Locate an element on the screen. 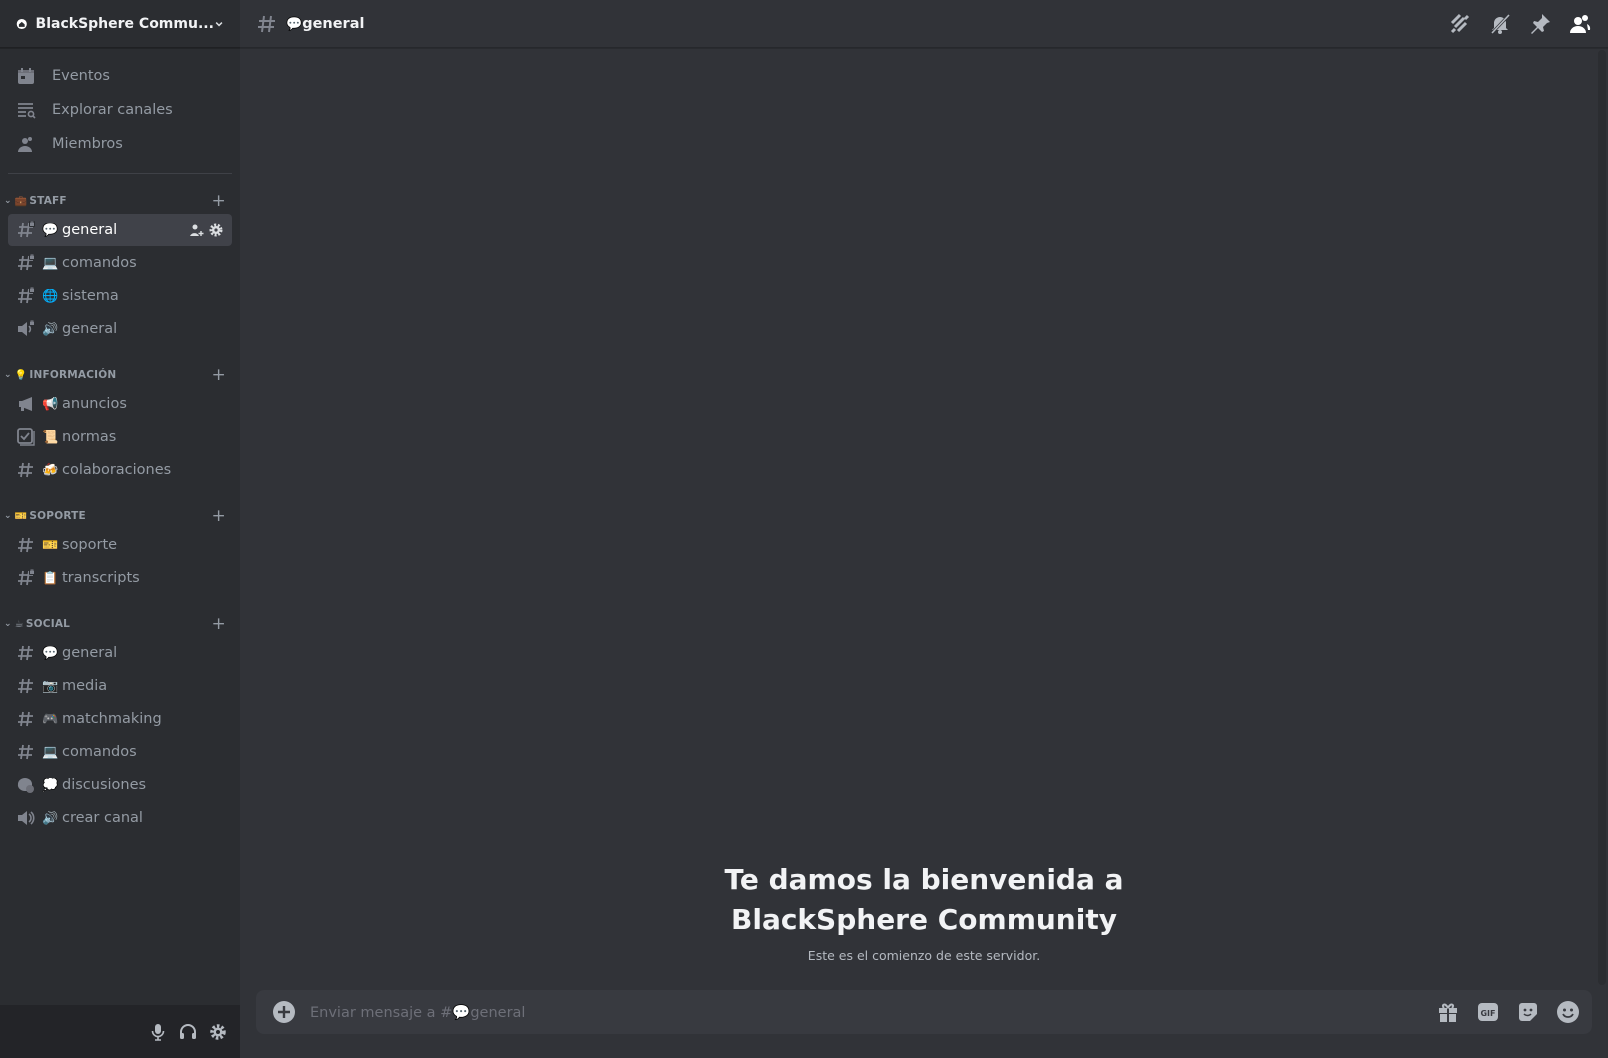 The width and height of the screenshot is (1608, 1058). channel-item: 📢 anuncios is located at coordinates (120, 404).